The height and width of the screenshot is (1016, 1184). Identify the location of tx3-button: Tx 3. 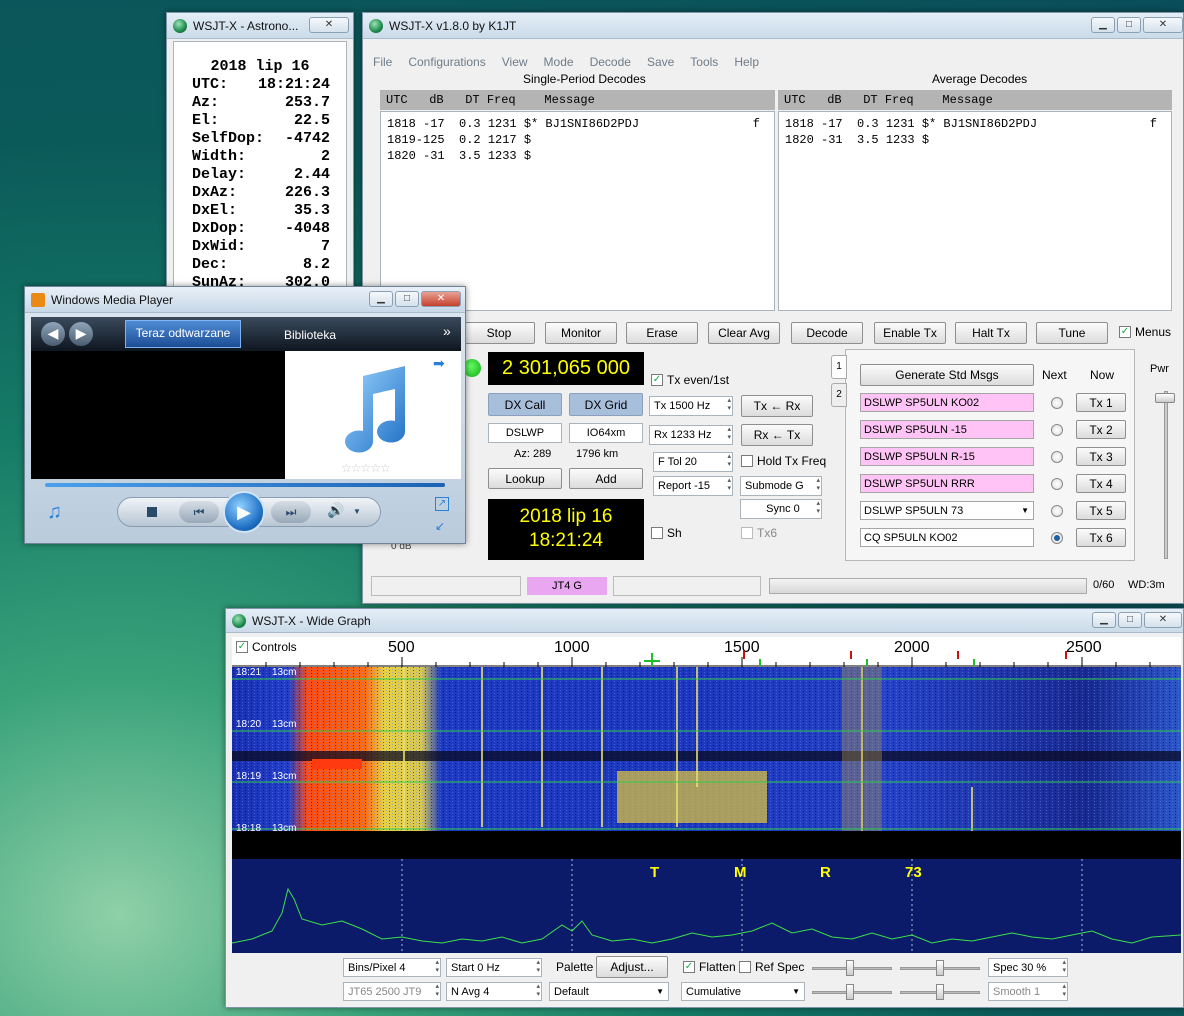
(1101, 456).